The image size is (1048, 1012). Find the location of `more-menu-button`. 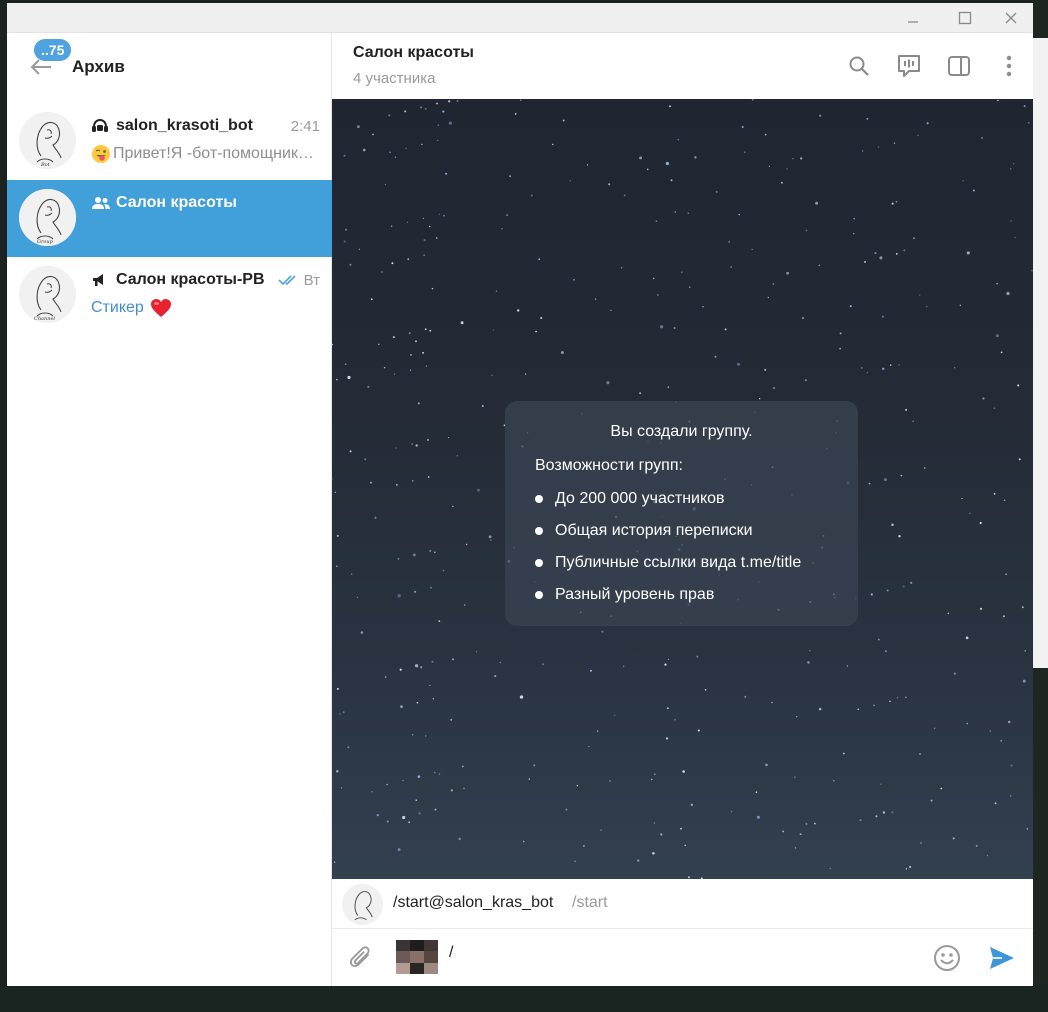

more-menu-button is located at coordinates (1009, 66).